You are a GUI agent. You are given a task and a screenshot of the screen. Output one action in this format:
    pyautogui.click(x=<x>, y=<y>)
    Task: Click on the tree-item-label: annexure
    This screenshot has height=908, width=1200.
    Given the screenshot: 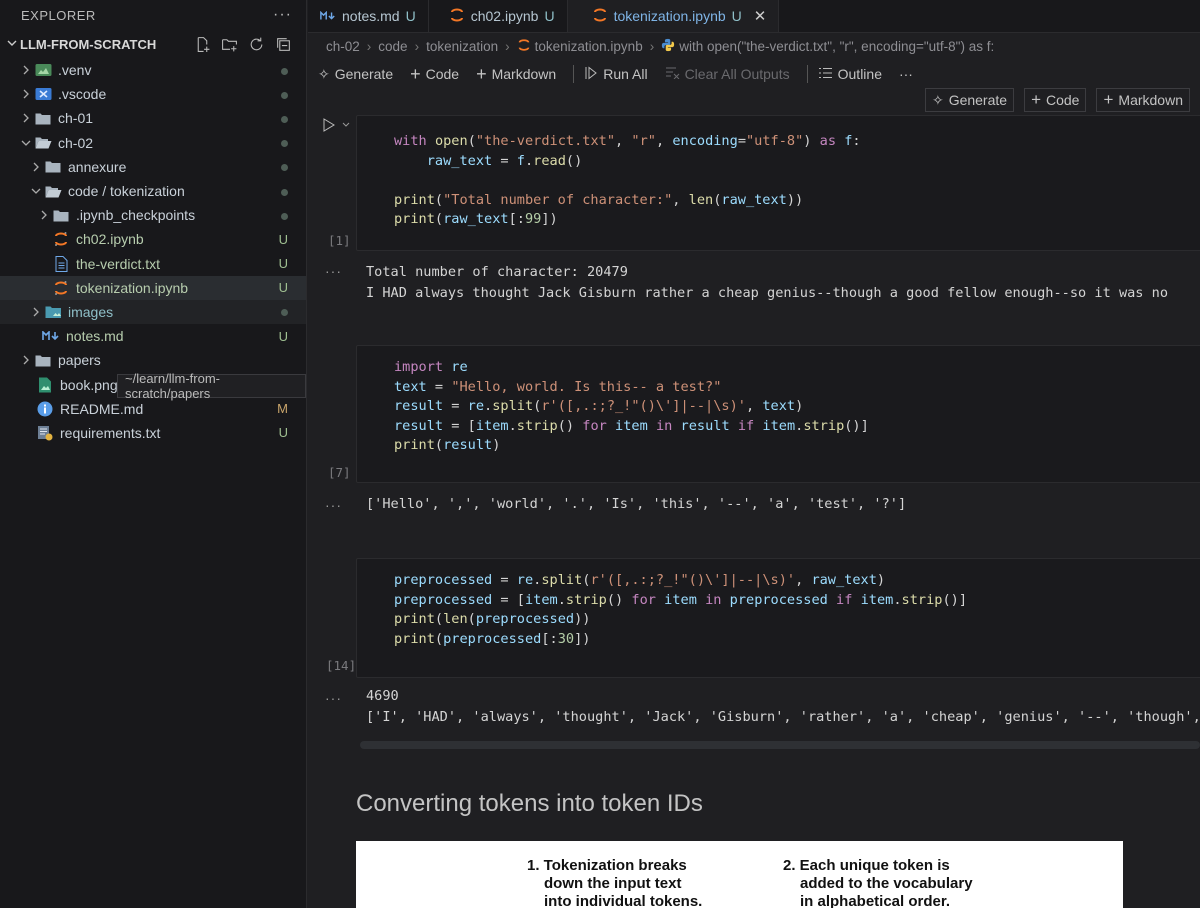 What is the action you would take?
    pyautogui.click(x=97, y=166)
    